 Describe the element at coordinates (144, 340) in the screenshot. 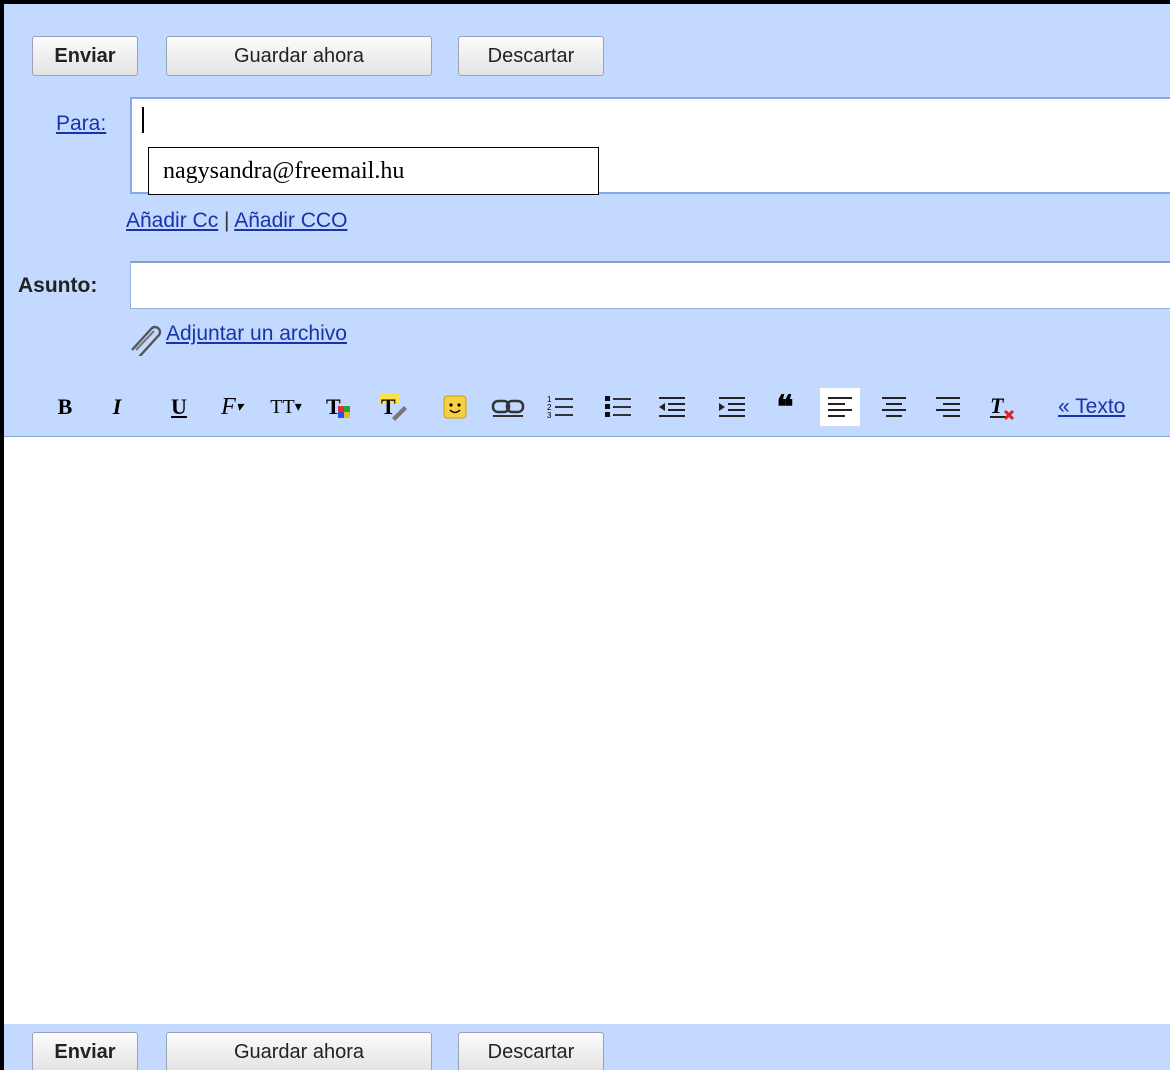

I see `paperclip-icon` at that location.